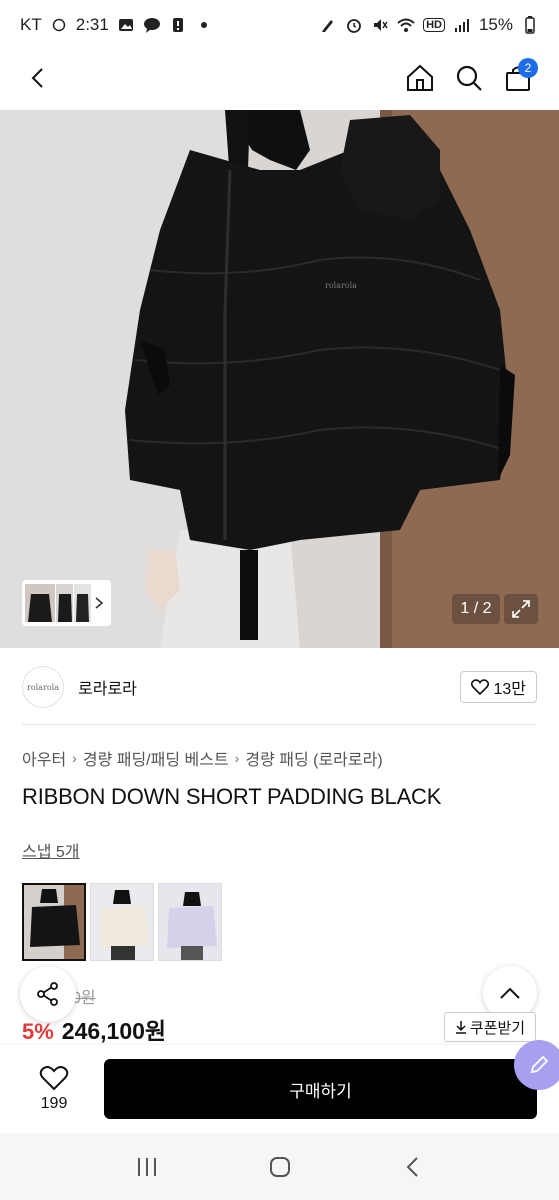  What do you see at coordinates (354, 25) in the screenshot?
I see `alarm-icon` at bounding box center [354, 25].